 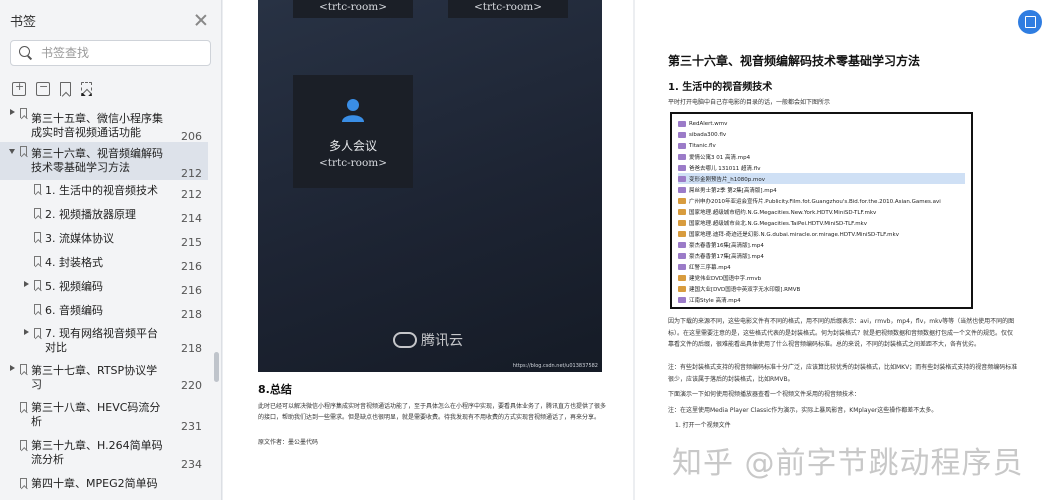 What do you see at coordinates (12, 151) in the screenshot?
I see `collapse-arrow-icon` at bounding box center [12, 151].